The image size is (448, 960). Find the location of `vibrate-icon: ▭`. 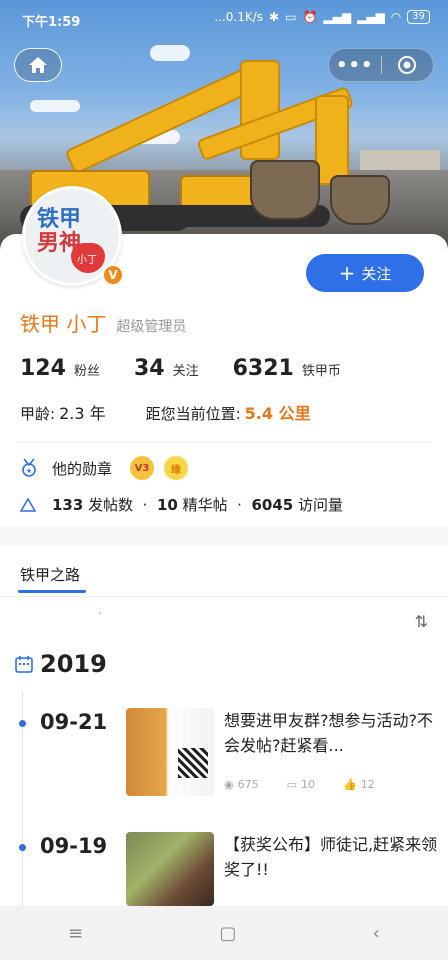

vibrate-icon: ▭ is located at coordinates (291, 17).